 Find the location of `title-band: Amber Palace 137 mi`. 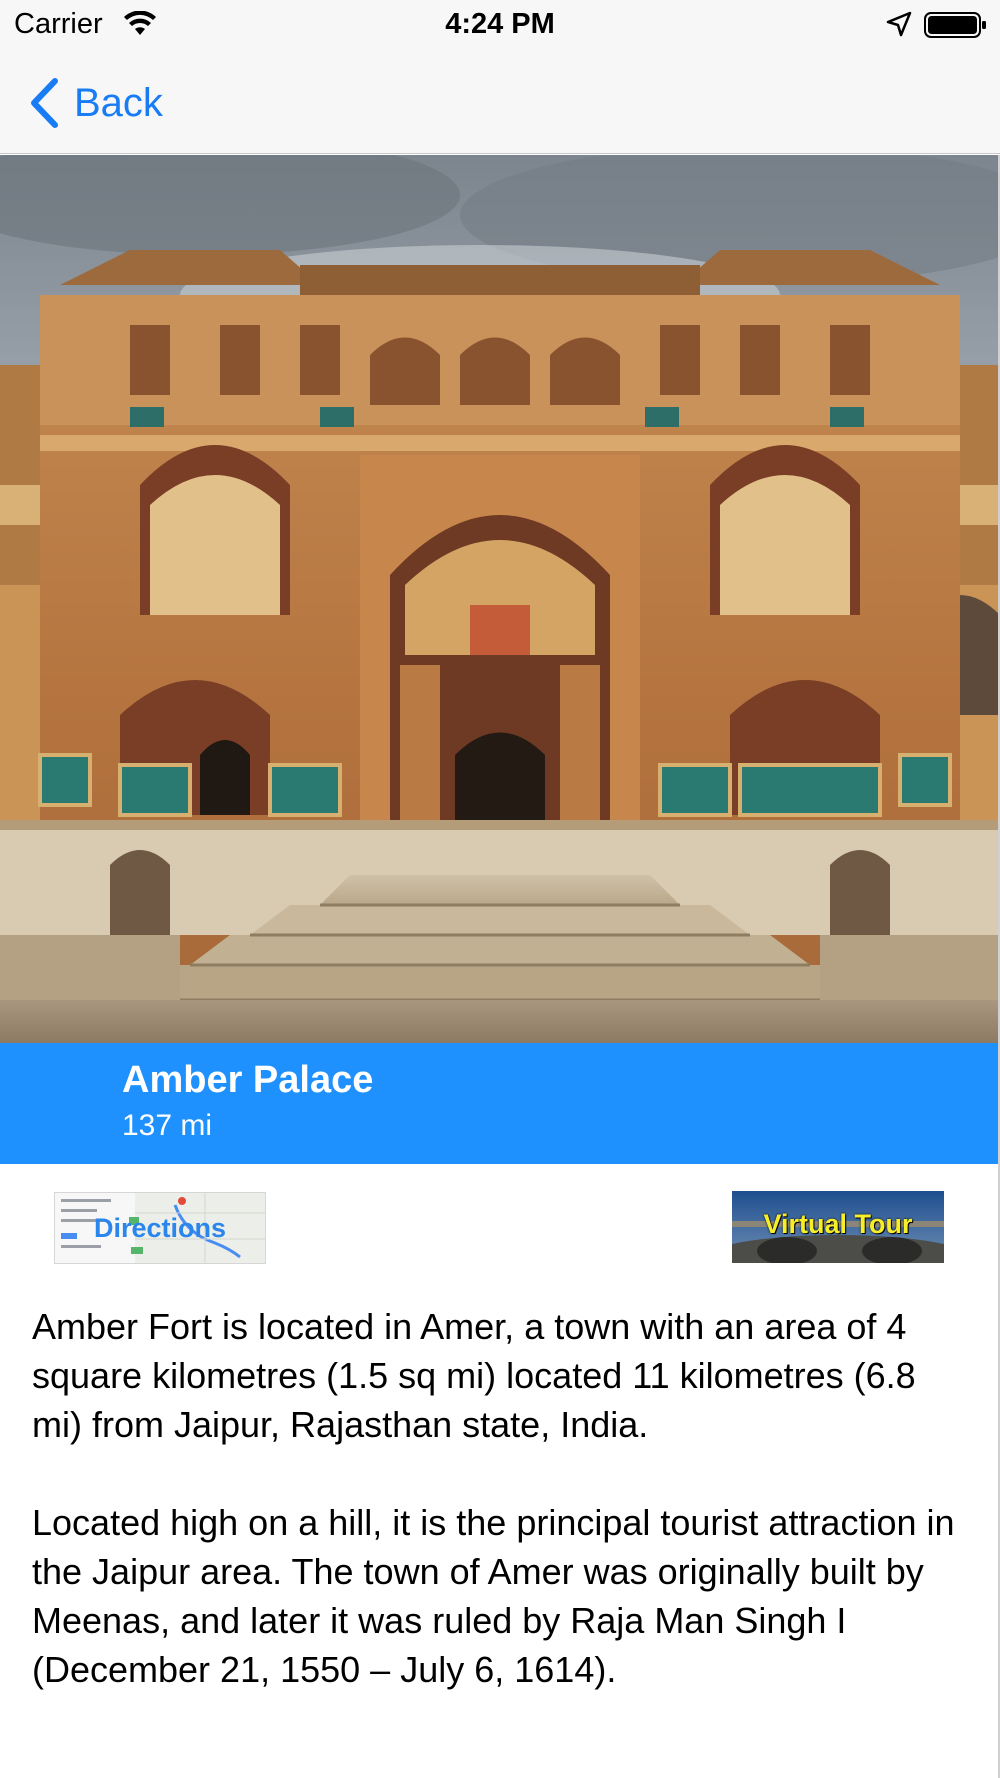

title-band: Amber Palace 137 mi is located at coordinates (500, 1103).